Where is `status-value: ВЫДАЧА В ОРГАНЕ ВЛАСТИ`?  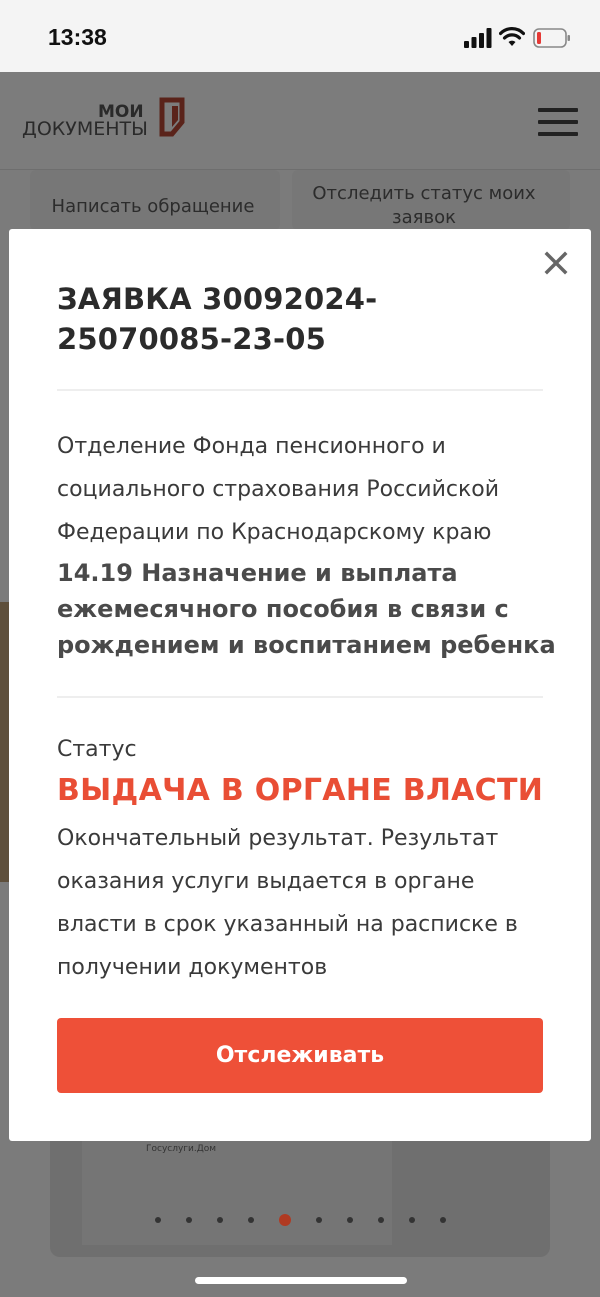
status-value: ВЫДАЧА В ОРГАНЕ ВЛАСТИ is located at coordinates (300, 790).